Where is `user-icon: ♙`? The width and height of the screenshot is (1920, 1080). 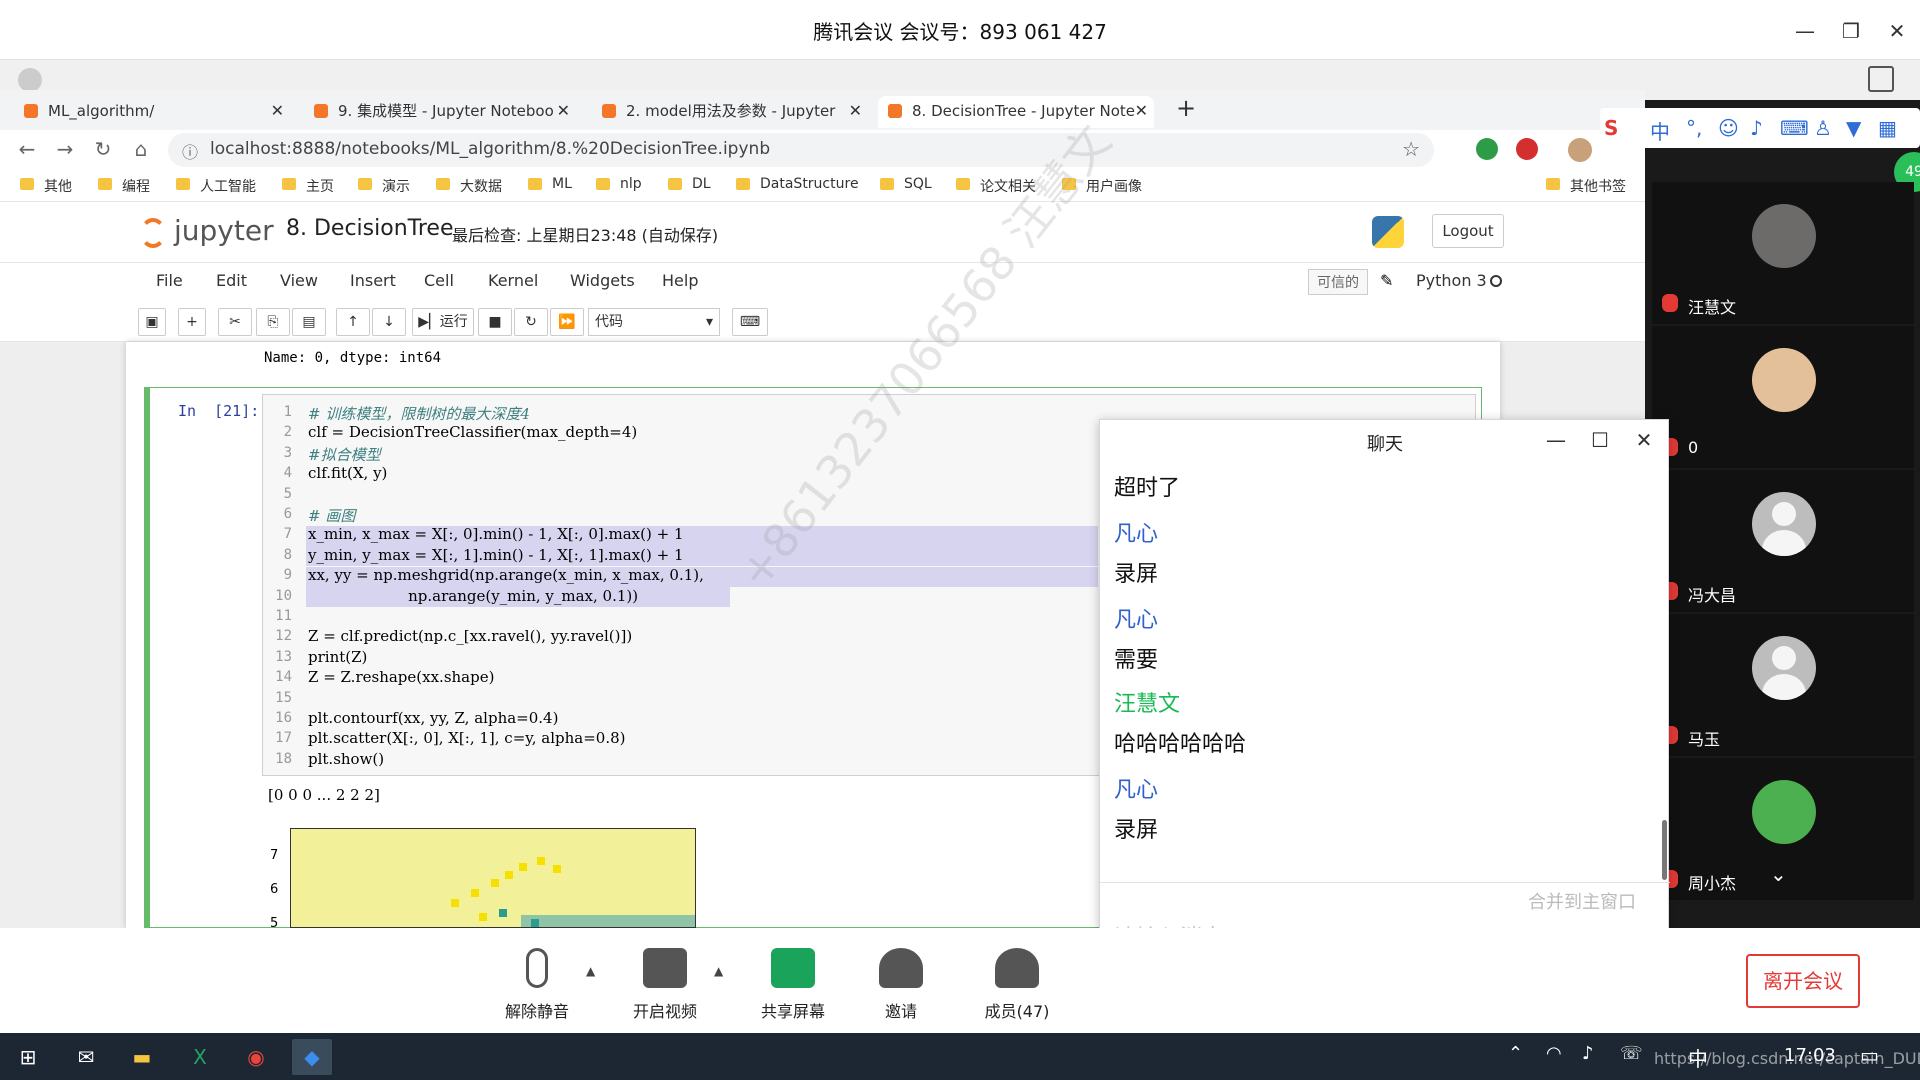
user-icon: ♙ is located at coordinates (1823, 128).